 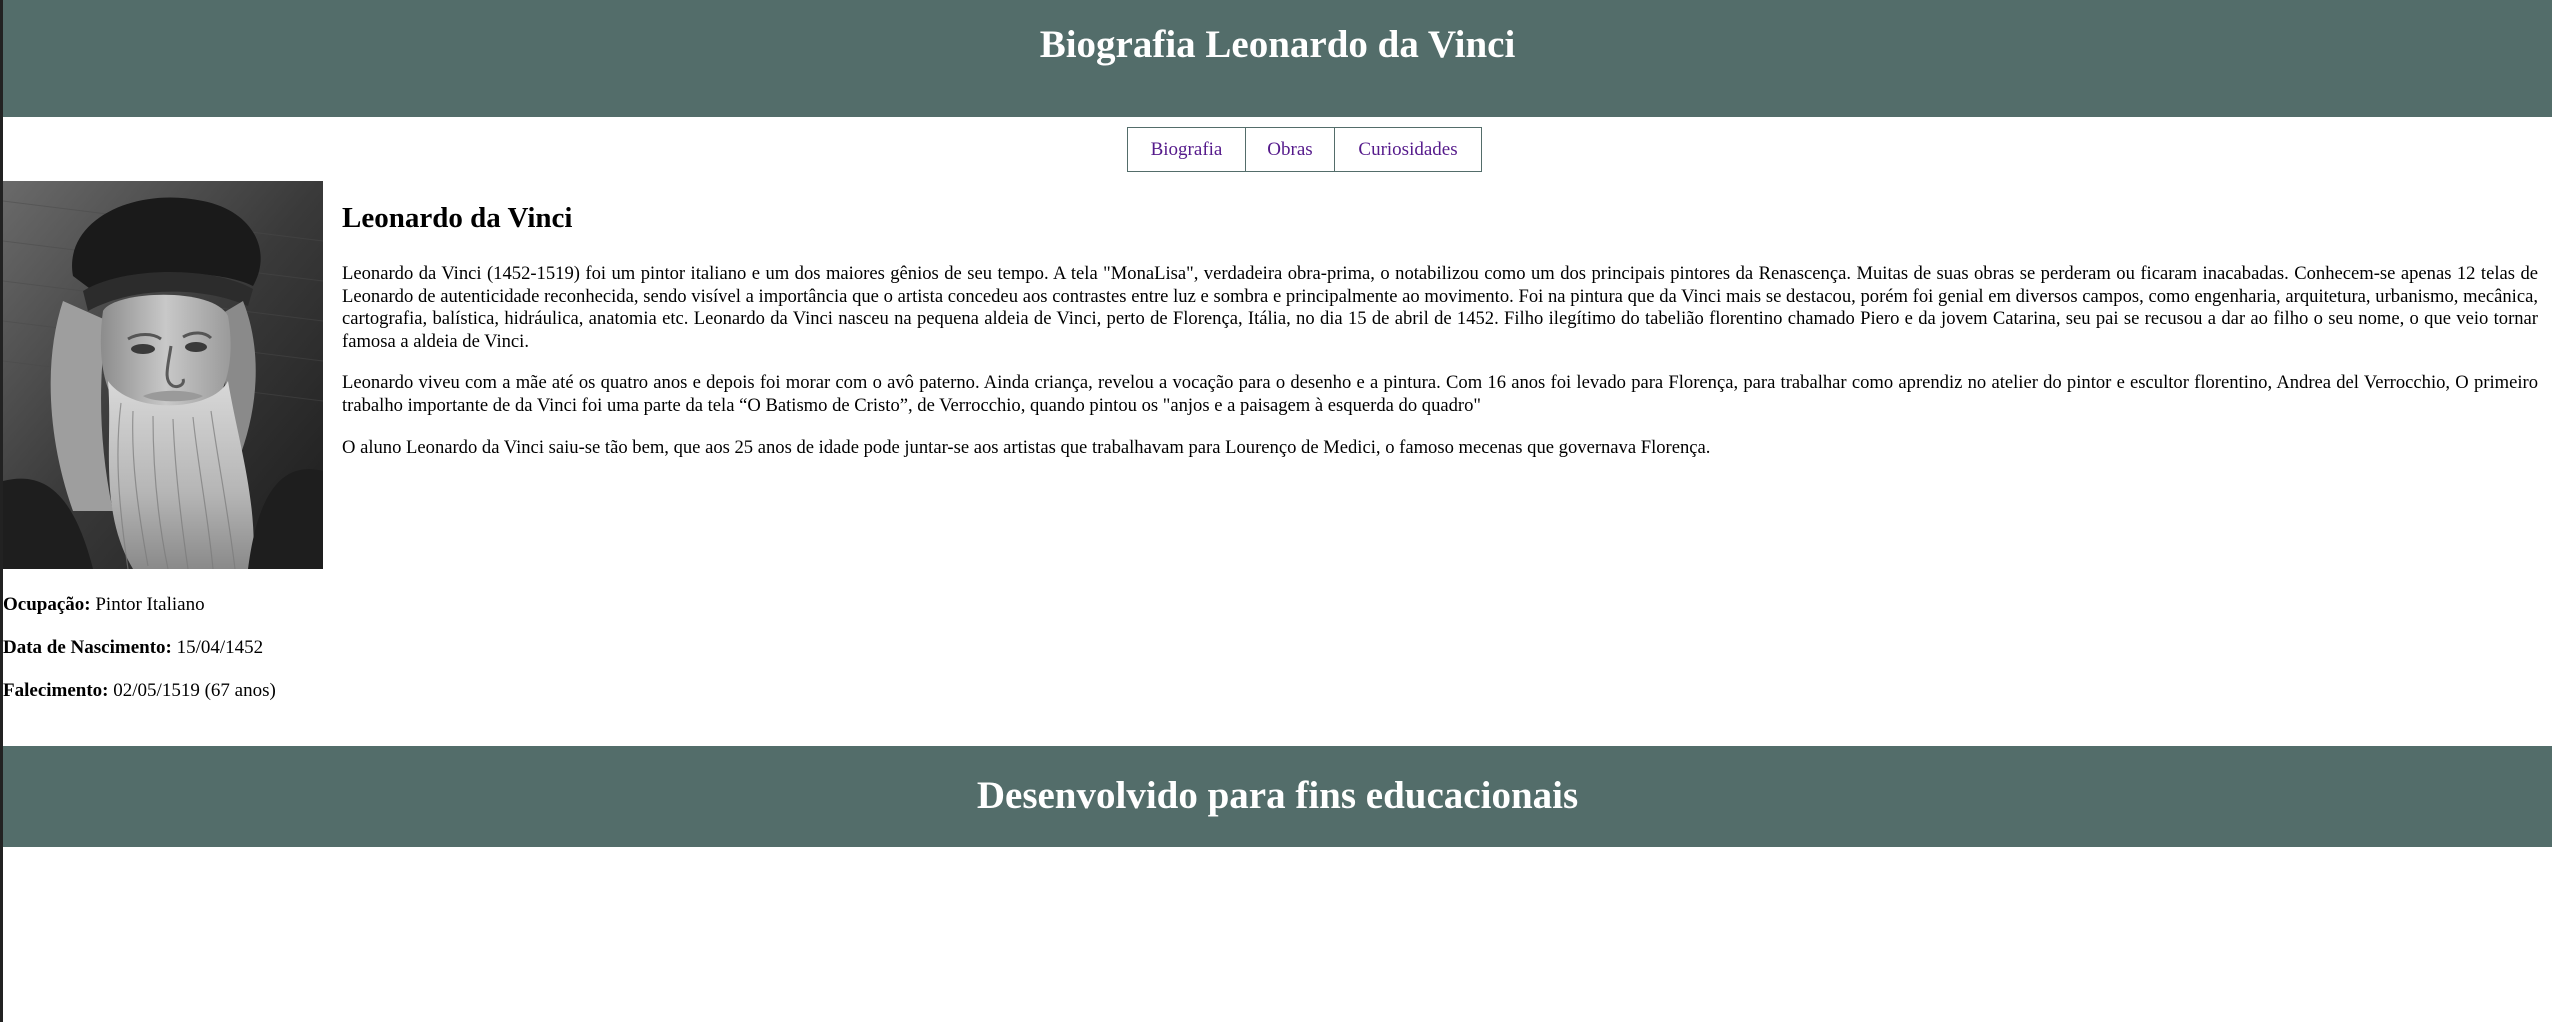 What do you see at coordinates (147, 604) in the screenshot?
I see `occupation-value: Pintor Italiano` at bounding box center [147, 604].